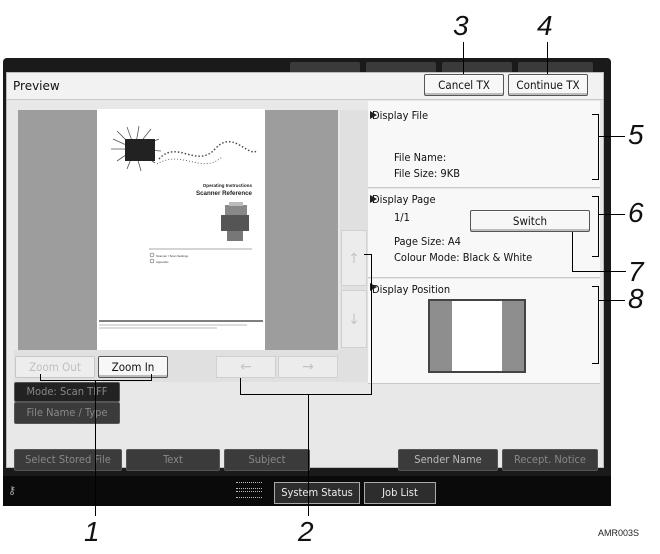  I want to click on job-list-button: Job List, so click(400, 493).